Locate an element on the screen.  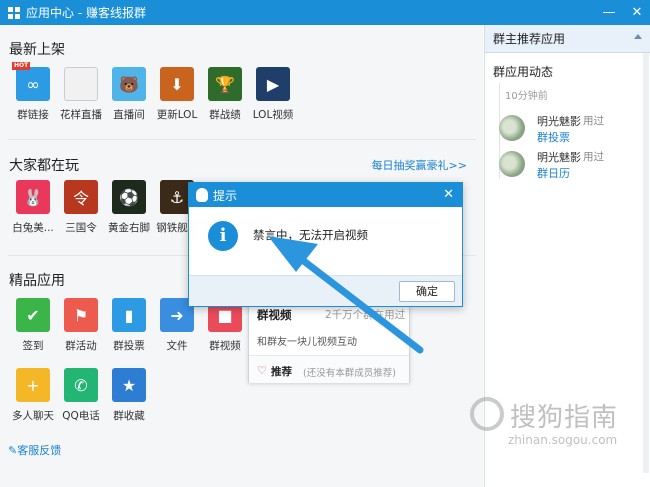
app-icon: ✔ is located at coordinates (33, 315).